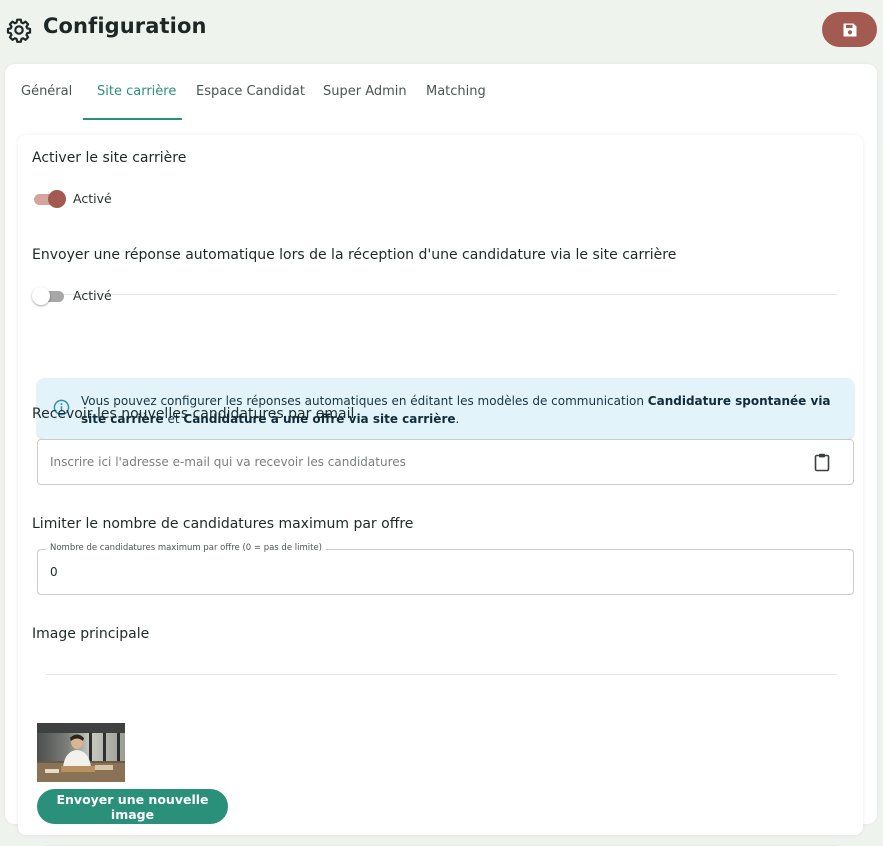 The height and width of the screenshot is (846, 883). Describe the element at coordinates (132, 119) in the screenshot. I see `active-tab-indicator` at that location.